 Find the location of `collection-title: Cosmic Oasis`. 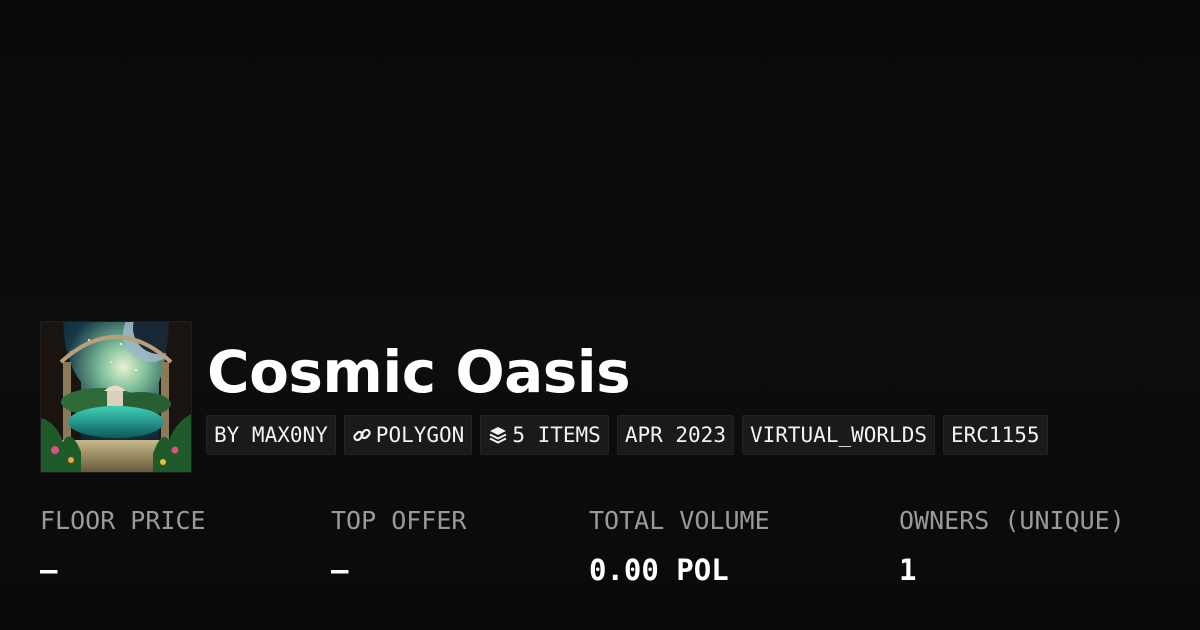

collection-title: Cosmic Oasis is located at coordinates (419, 372).